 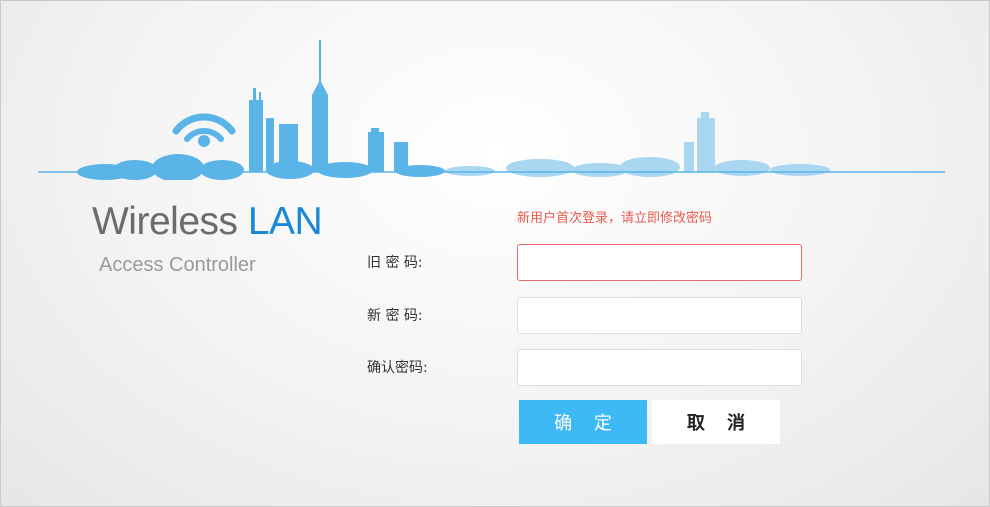 I want to click on clouds-right, so click(x=637, y=167).